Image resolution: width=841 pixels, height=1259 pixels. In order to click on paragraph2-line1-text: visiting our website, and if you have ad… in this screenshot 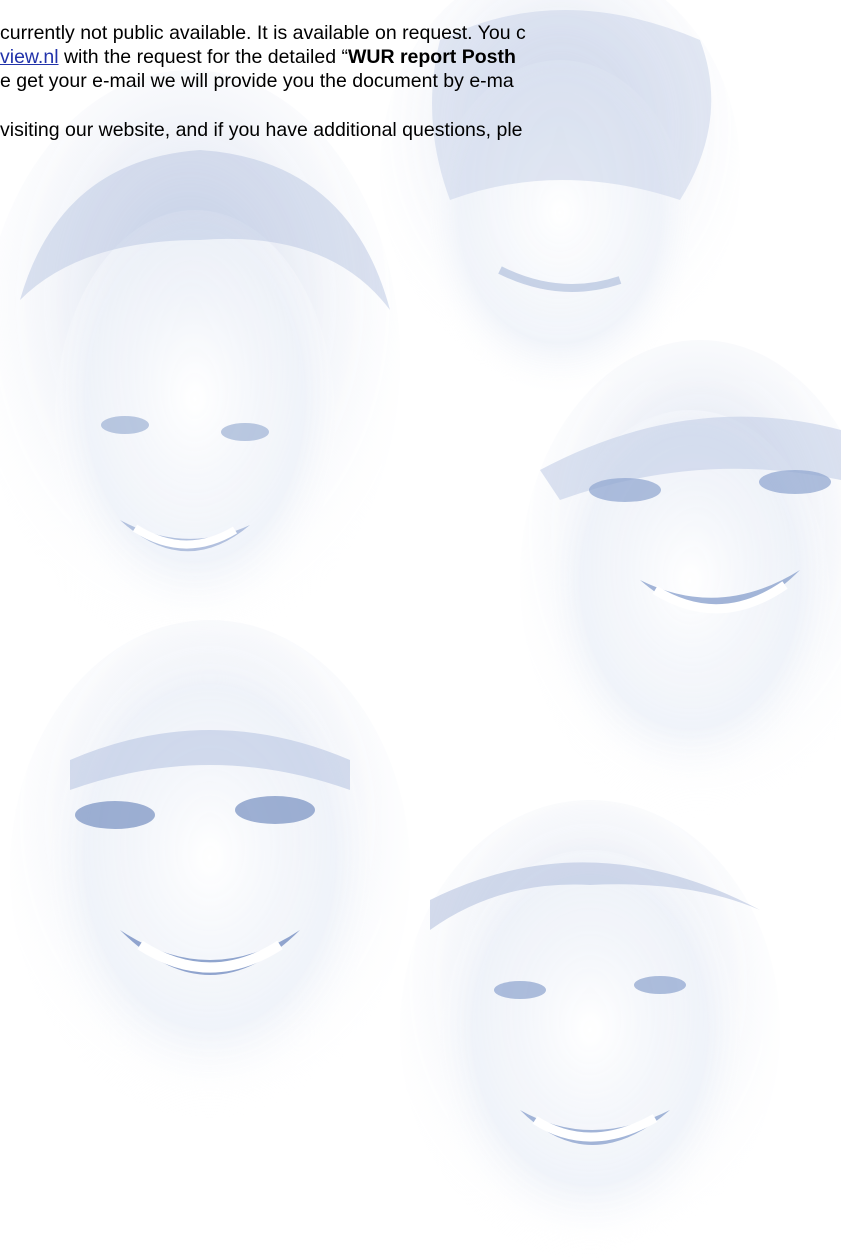, I will do `click(261, 130)`.